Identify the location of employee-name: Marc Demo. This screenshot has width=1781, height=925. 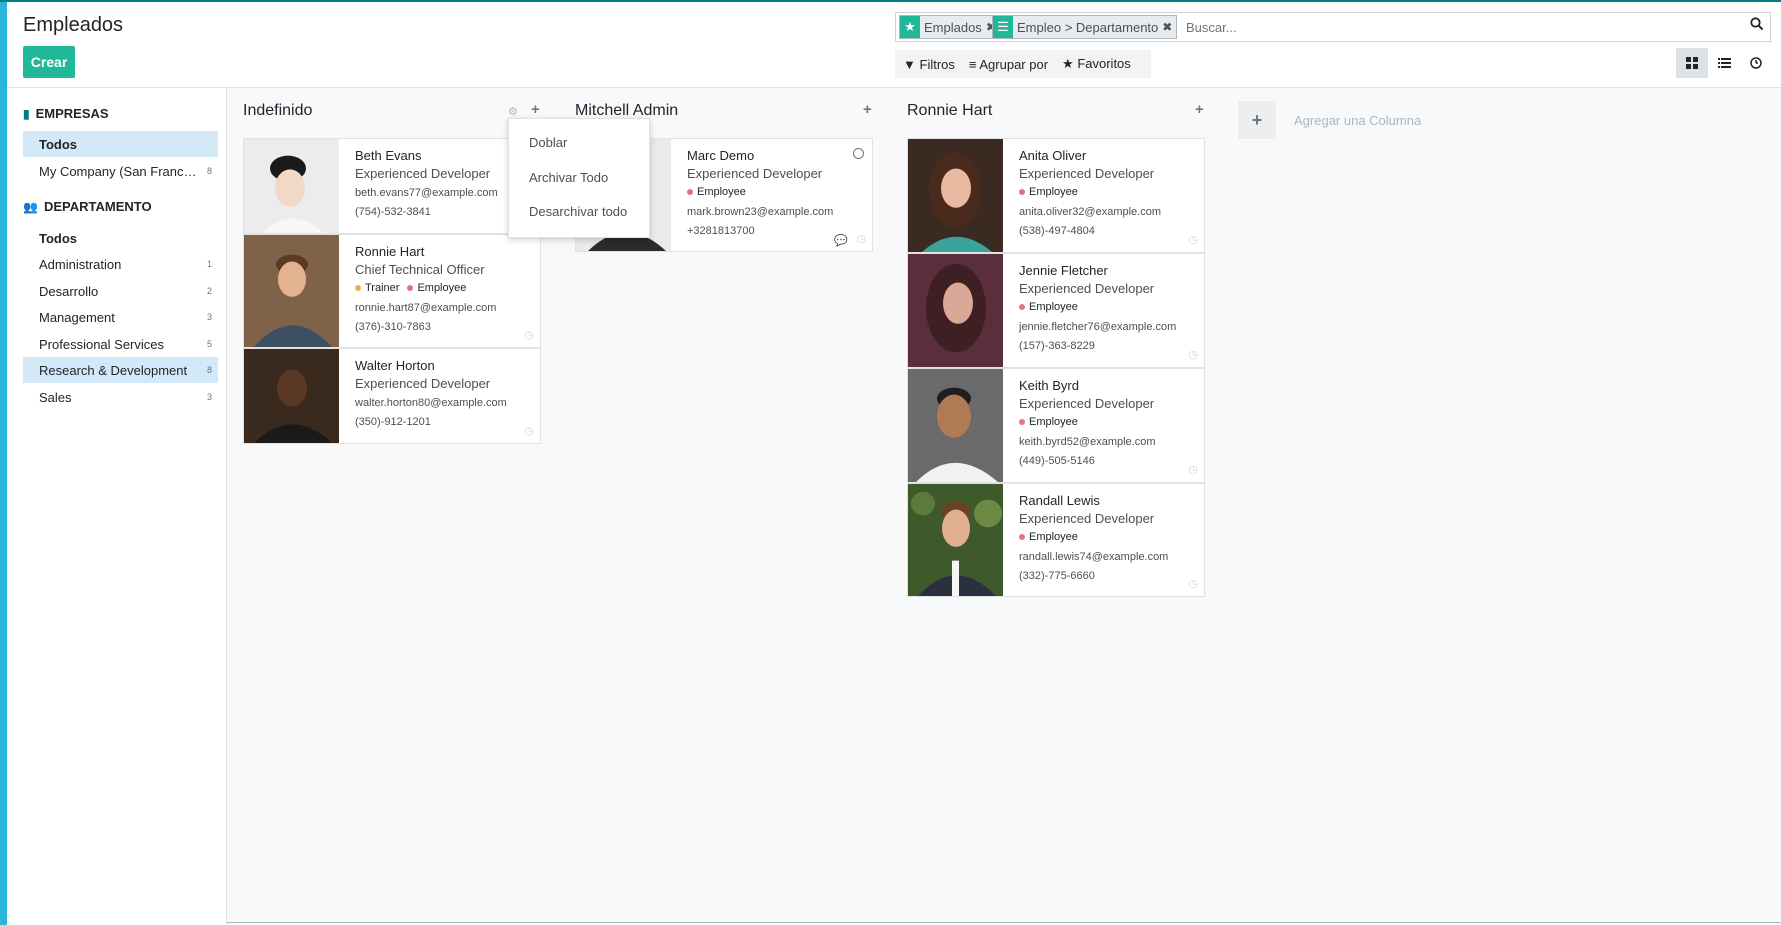
(721, 155).